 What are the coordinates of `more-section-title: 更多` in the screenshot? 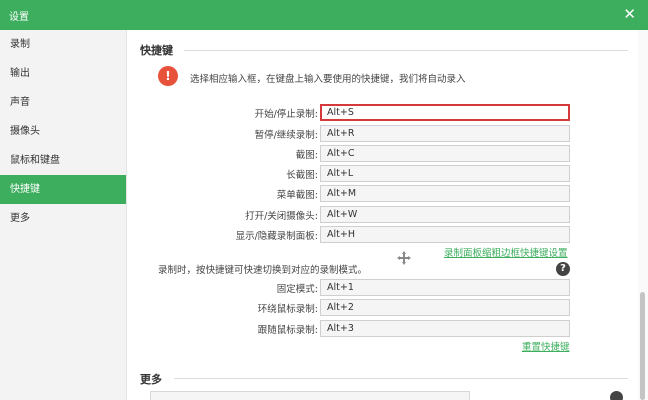 It's located at (151, 379).